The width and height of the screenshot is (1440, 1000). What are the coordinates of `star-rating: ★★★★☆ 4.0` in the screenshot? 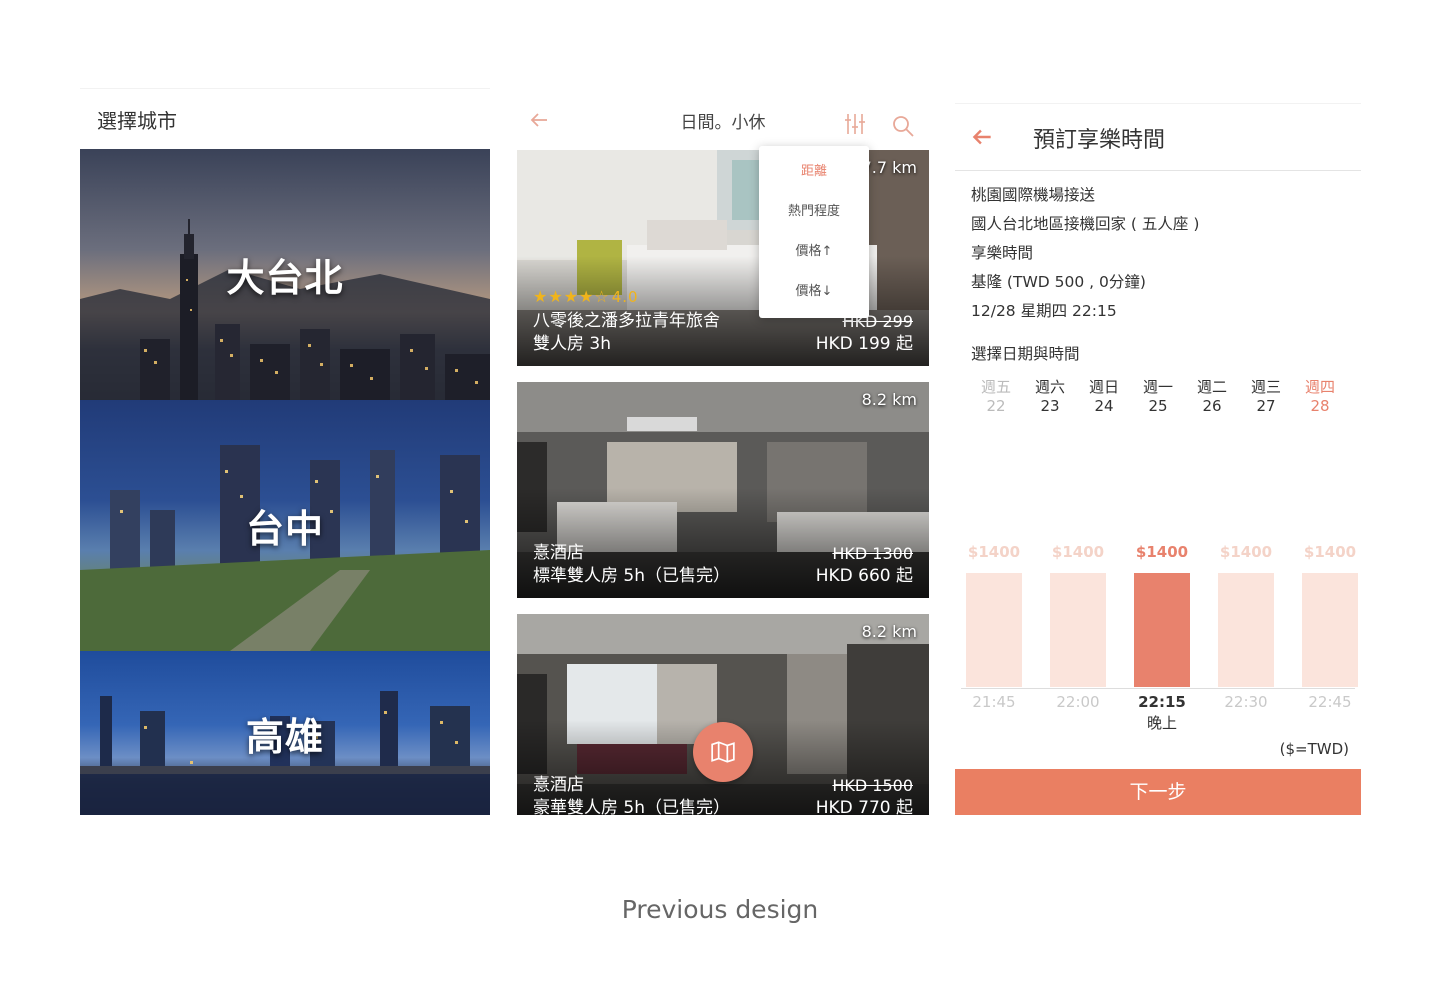 It's located at (586, 296).